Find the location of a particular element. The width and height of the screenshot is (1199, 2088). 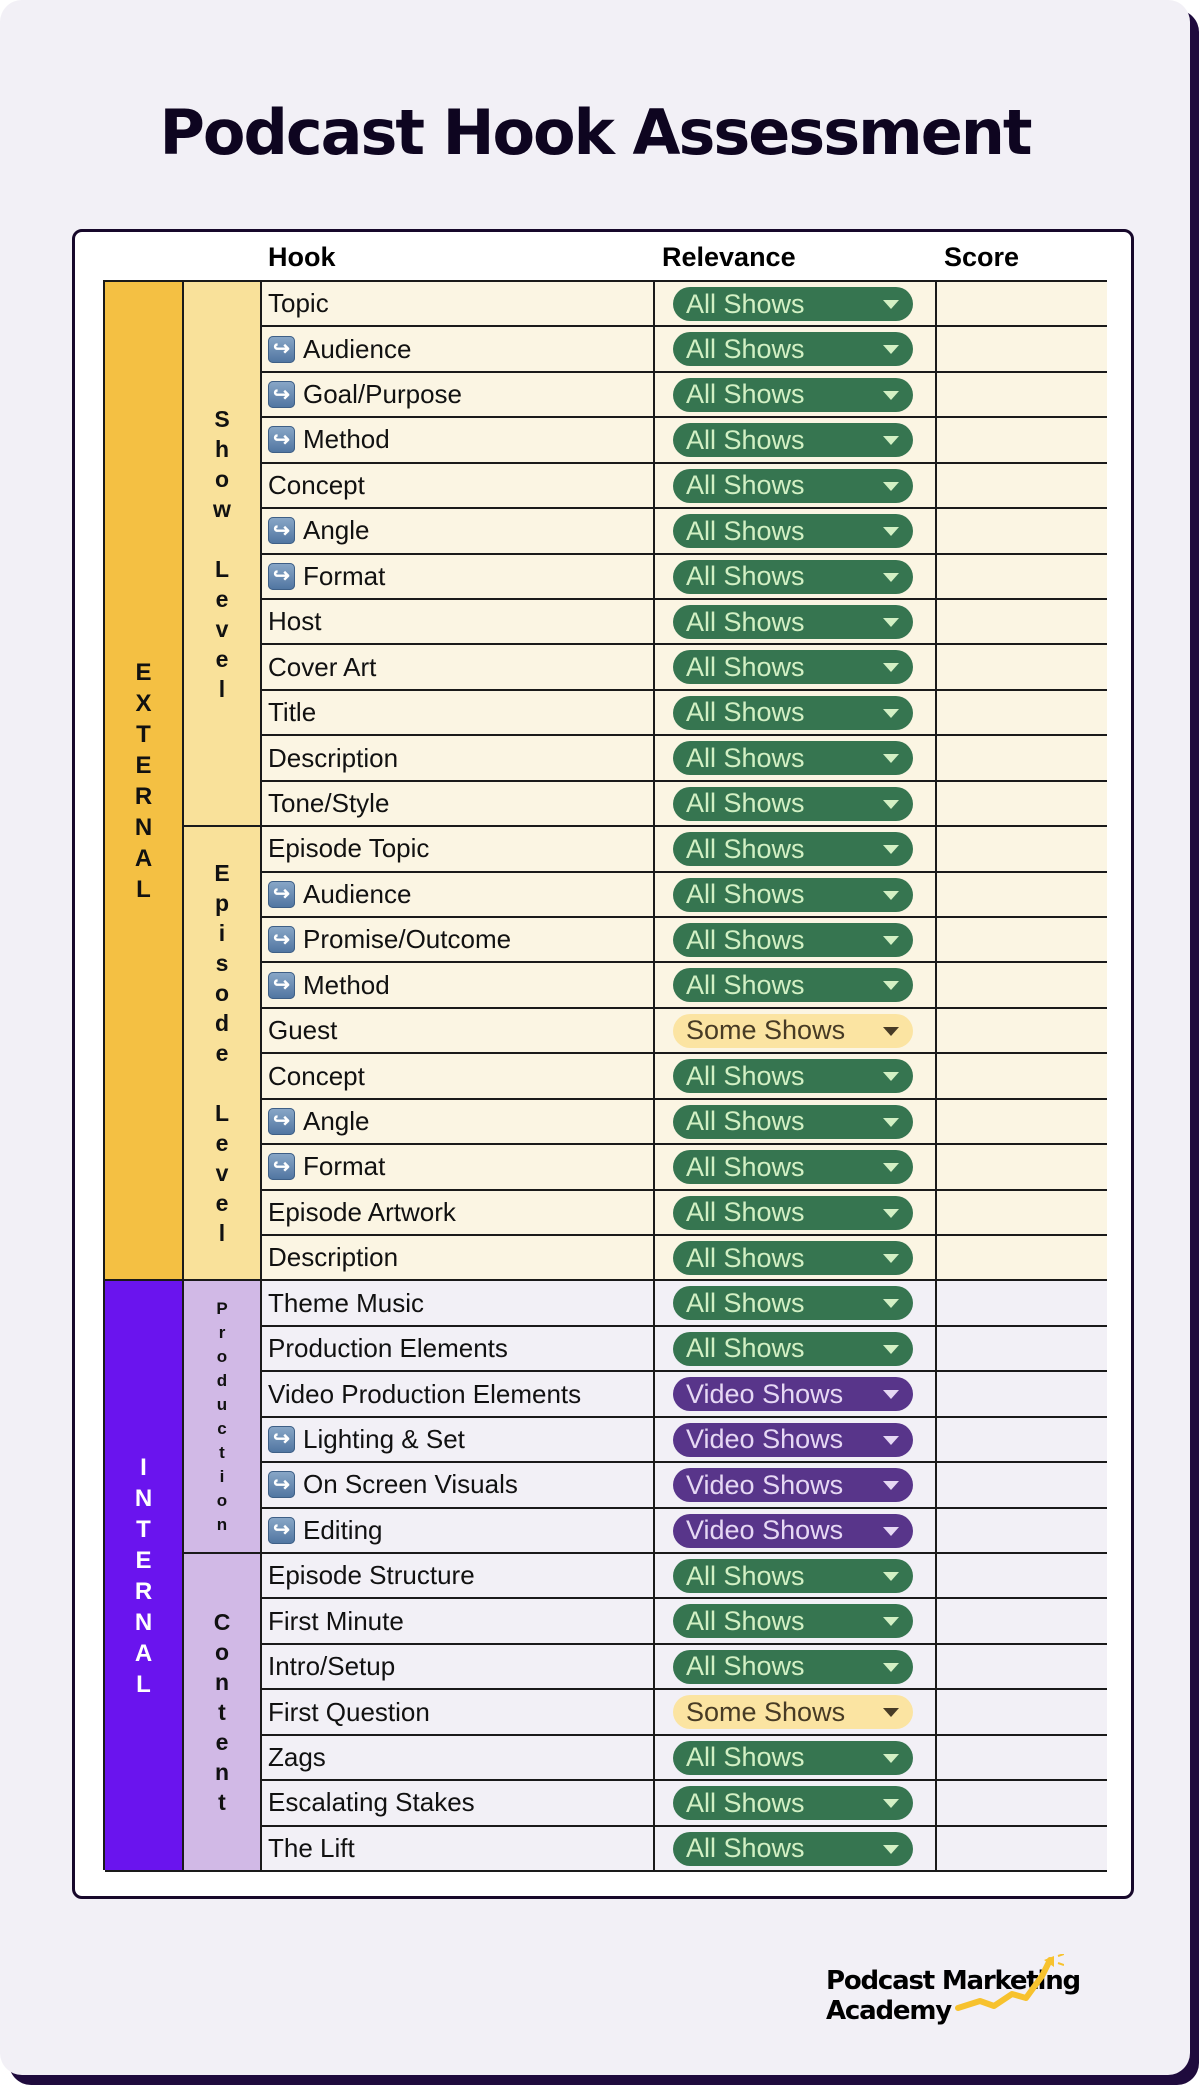

subgroup-content: Content is located at coordinates (221, 1713).